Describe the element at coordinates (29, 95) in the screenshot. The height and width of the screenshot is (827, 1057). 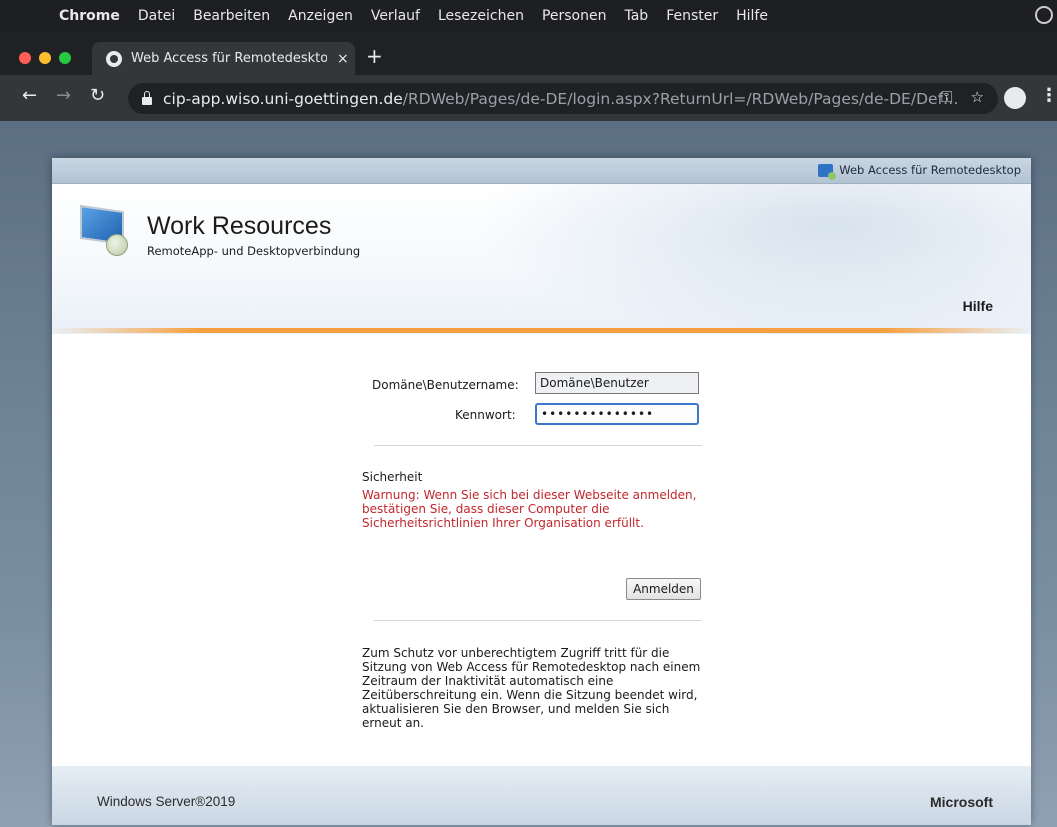
I see `back-arrow-icon: ←` at that location.